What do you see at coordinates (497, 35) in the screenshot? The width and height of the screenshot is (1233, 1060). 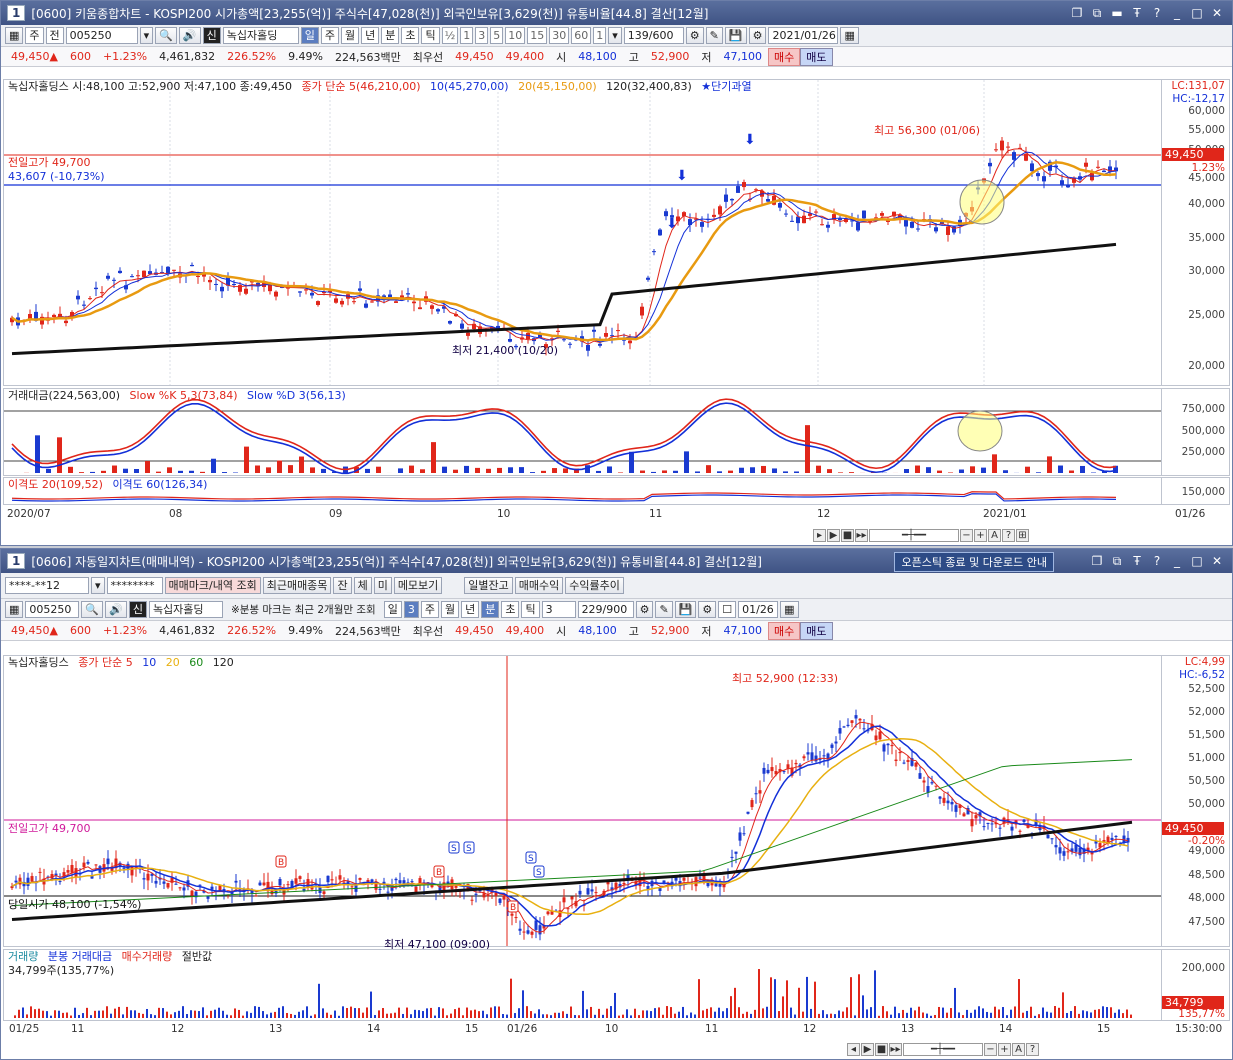 I see `interval-5: 5` at bounding box center [497, 35].